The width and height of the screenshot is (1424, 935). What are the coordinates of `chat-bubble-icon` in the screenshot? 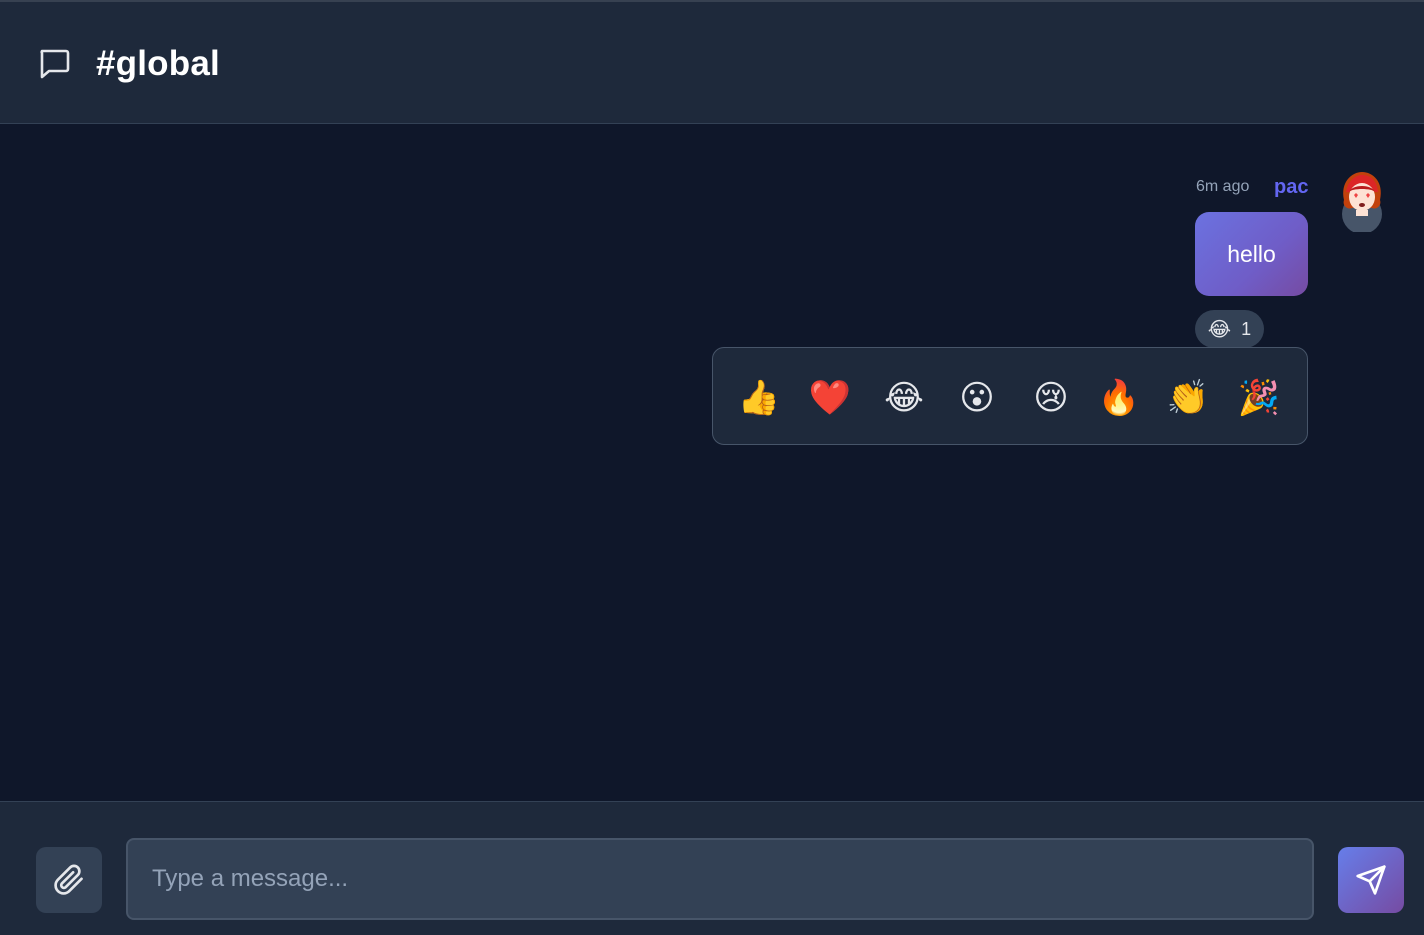 It's located at (55, 64).